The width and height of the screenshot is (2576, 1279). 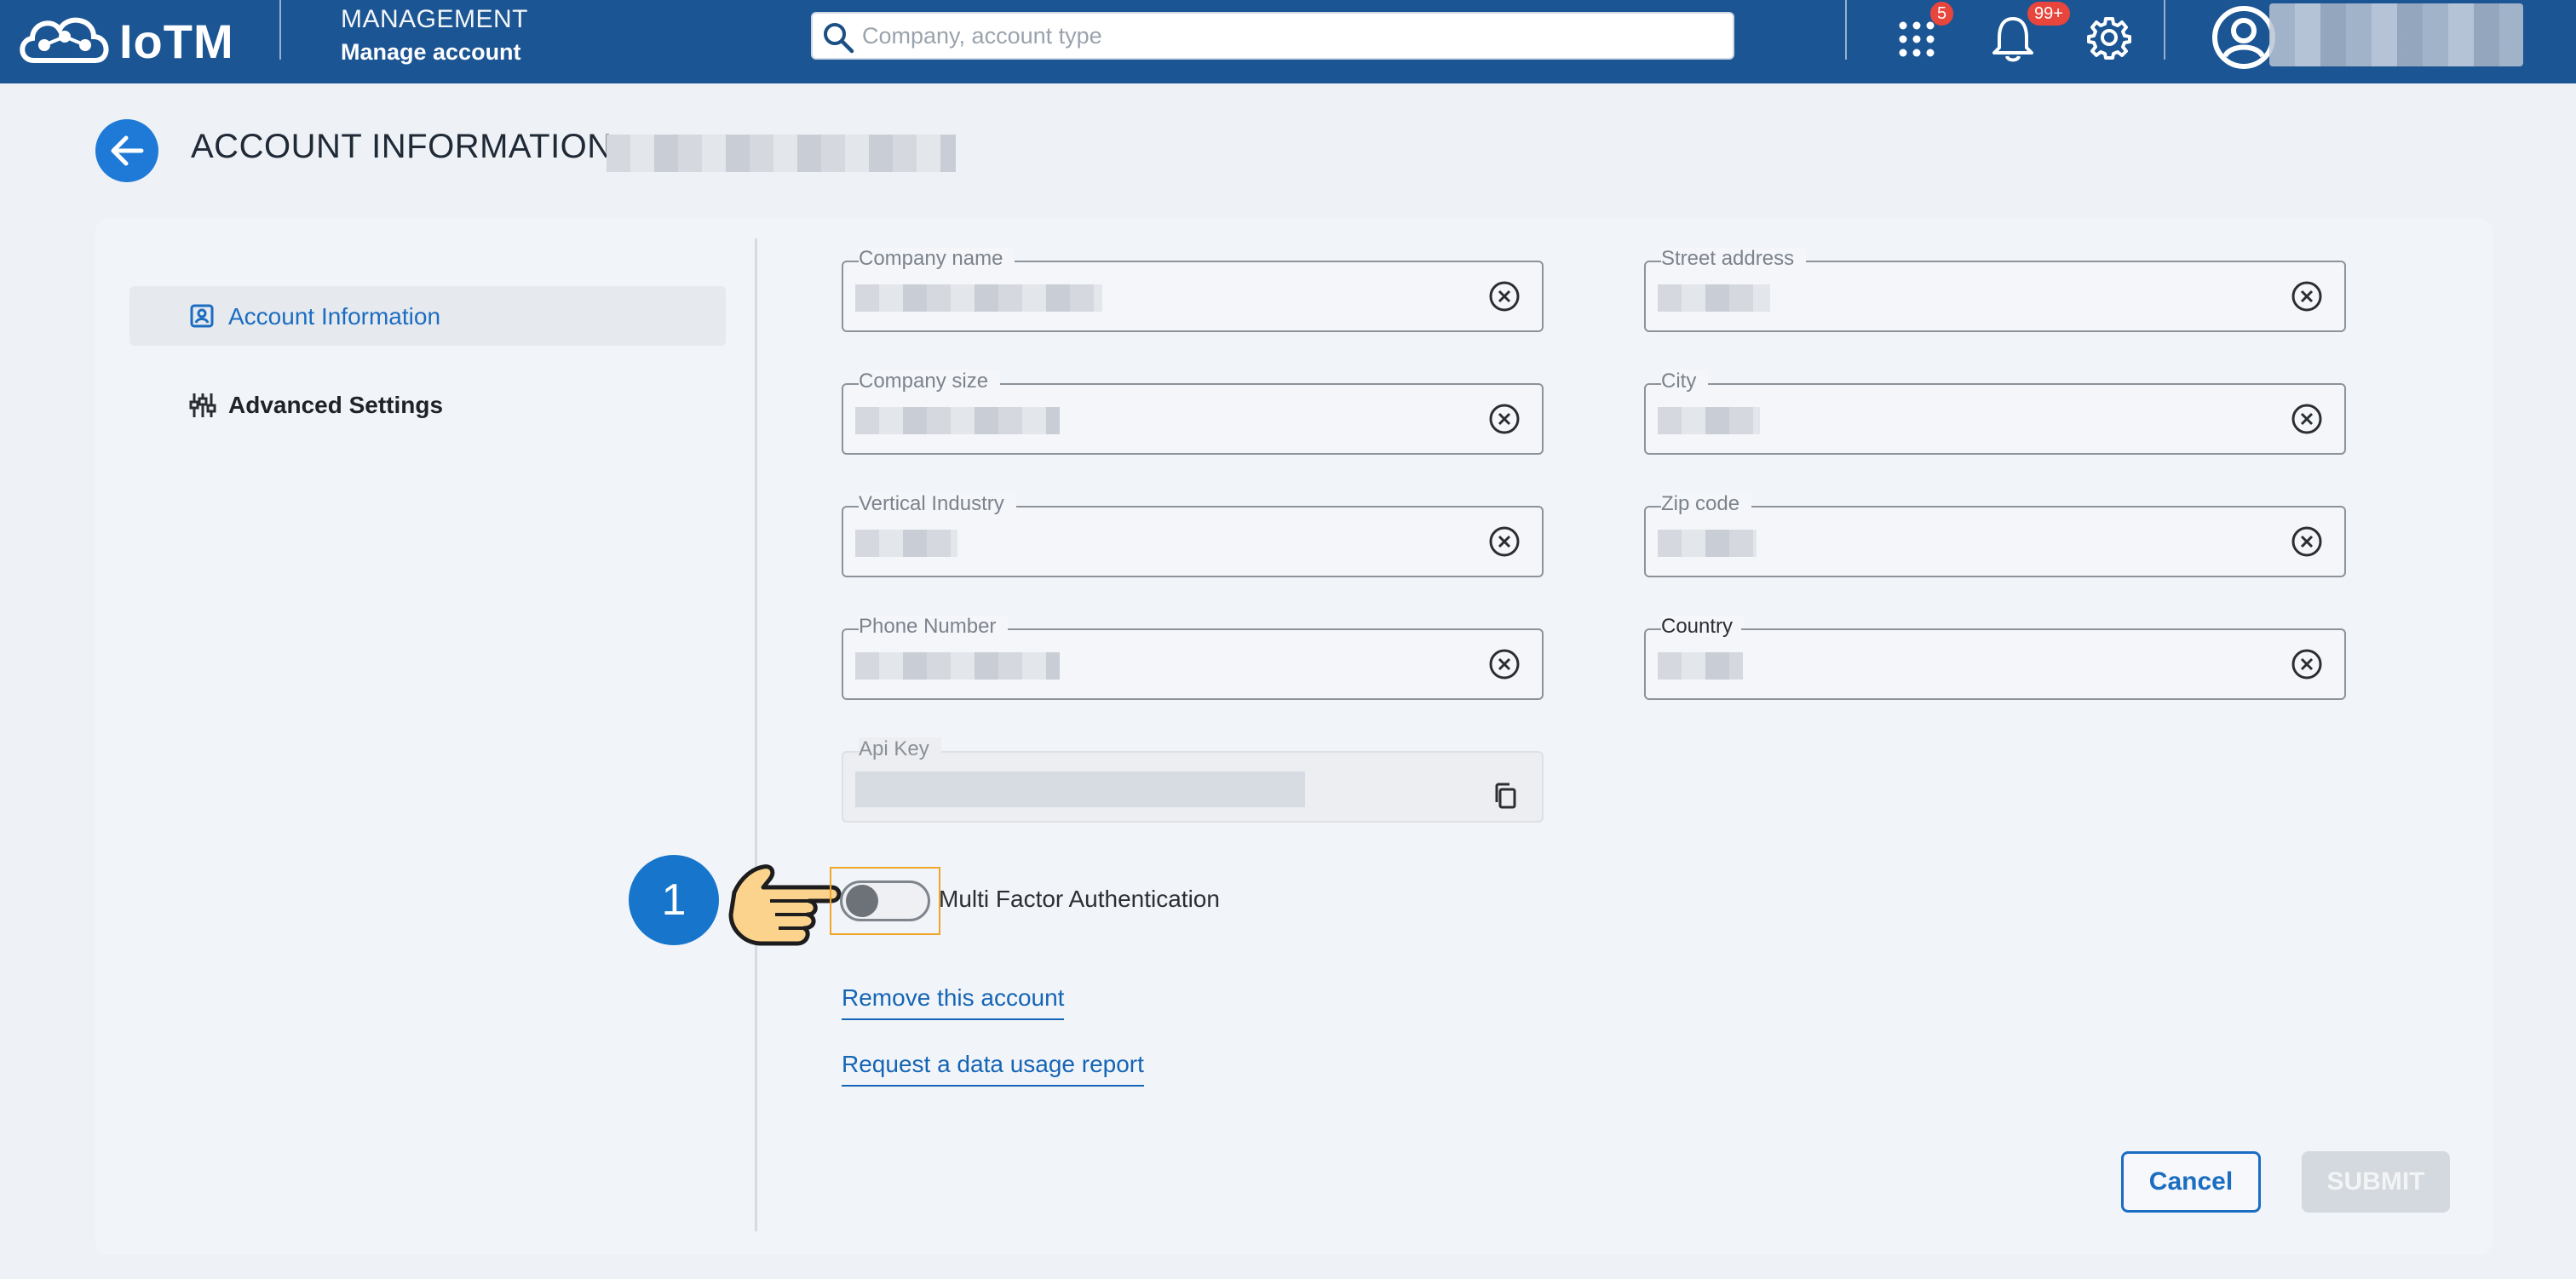 What do you see at coordinates (2048, 14) in the screenshot?
I see `notifications-badge: 99+` at bounding box center [2048, 14].